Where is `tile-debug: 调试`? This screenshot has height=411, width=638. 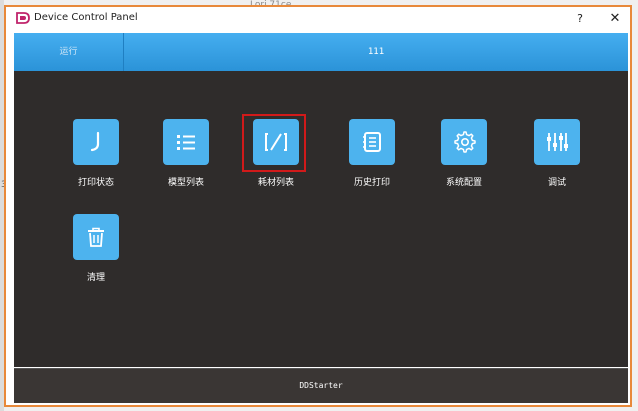
tile-debug: 调试 is located at coordinates (557, 159).